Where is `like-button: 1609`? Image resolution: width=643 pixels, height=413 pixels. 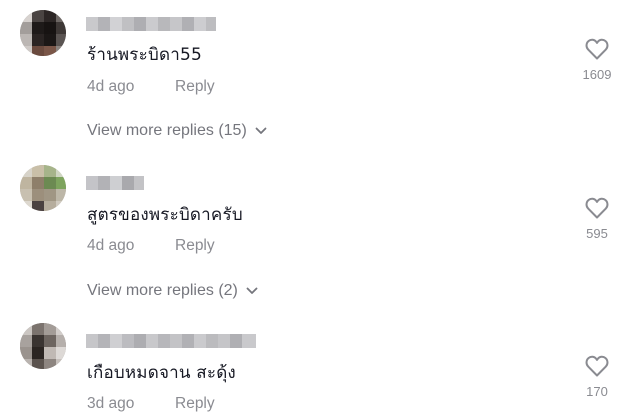 like-button: 1609 is located at coordinates (597, 60).